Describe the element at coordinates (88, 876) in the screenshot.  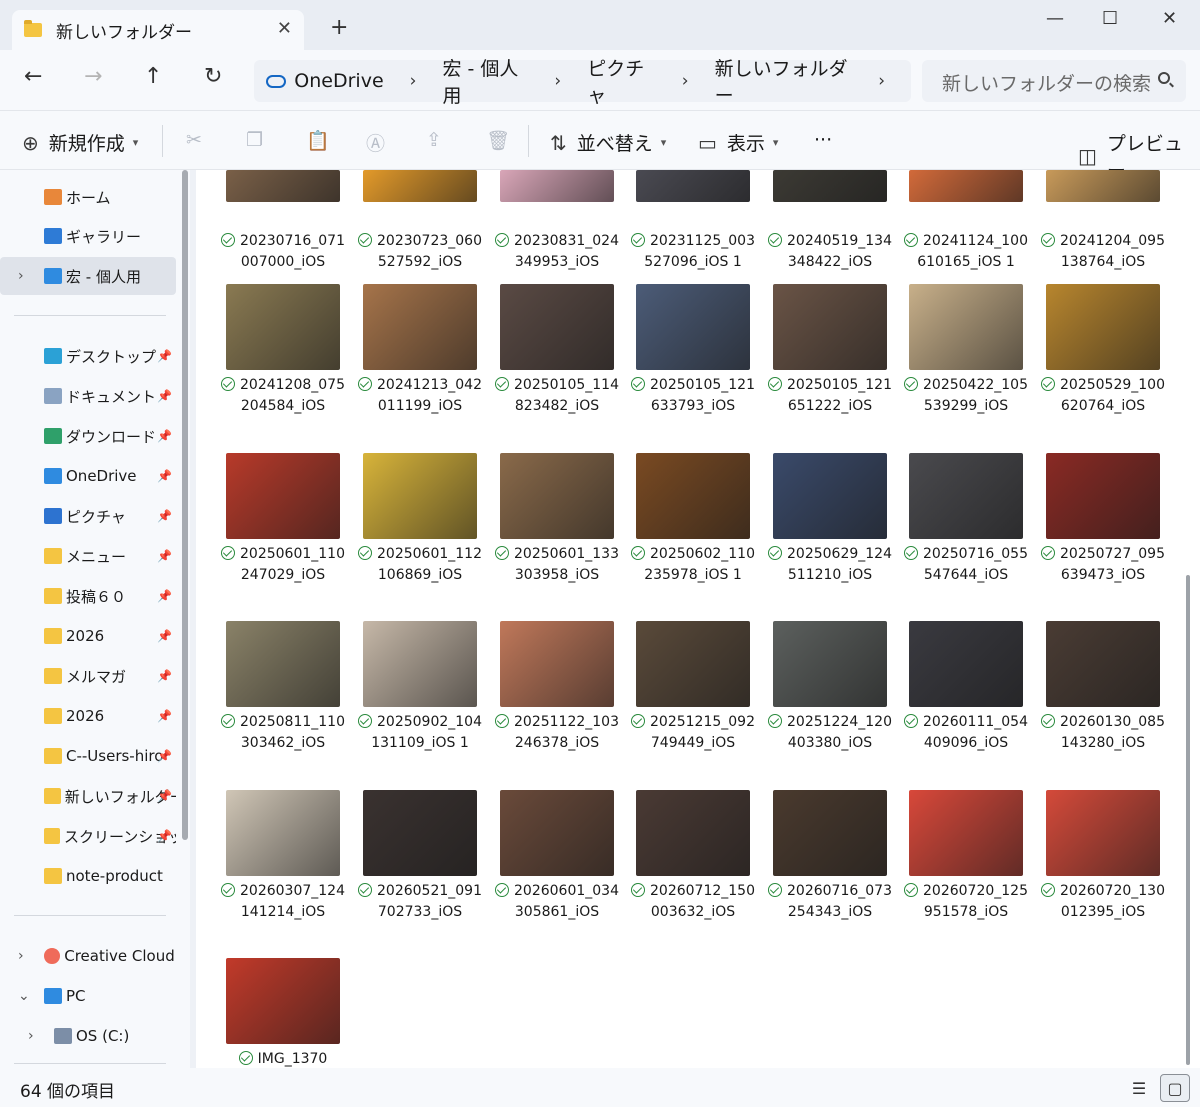
I see `sidebar-item: note-product` at that location.